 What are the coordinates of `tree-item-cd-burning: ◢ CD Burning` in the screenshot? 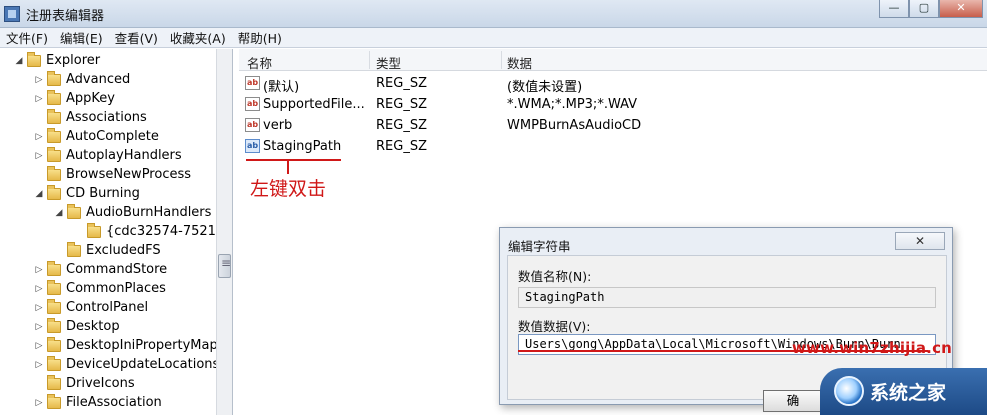 It's located at (87, 193).